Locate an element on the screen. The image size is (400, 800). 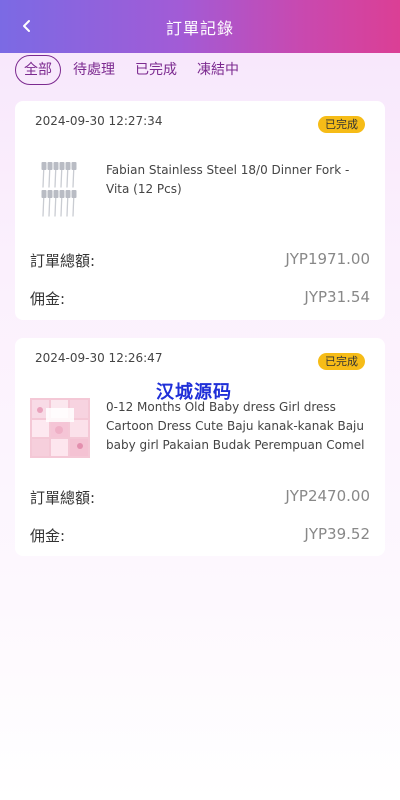
chevron-left-icon is located at coordinates (26, 26).